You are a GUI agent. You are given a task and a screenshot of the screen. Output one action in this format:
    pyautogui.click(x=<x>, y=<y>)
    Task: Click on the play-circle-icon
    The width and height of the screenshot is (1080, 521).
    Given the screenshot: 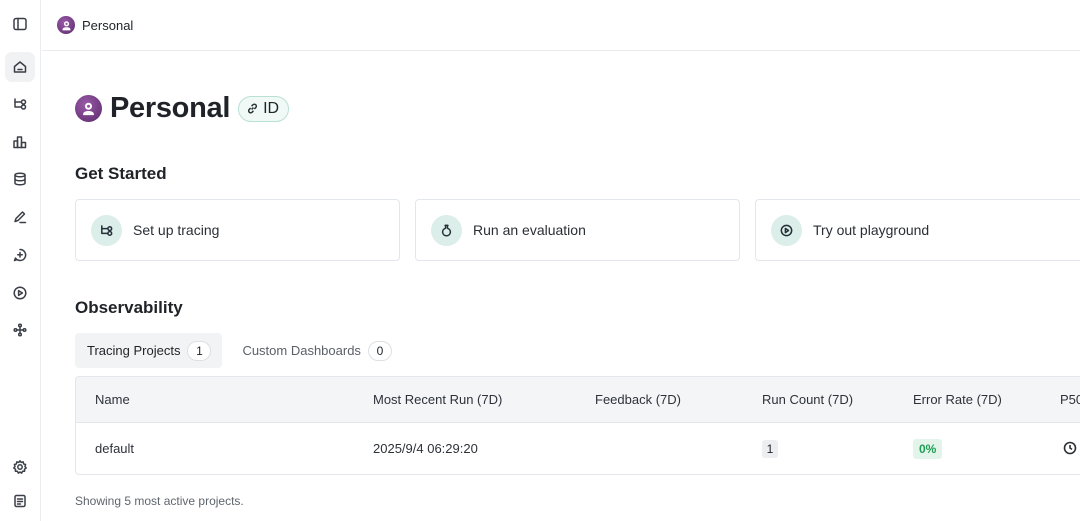 What is the action you would take?
    pyautogui.click(x=786, y=230)
    